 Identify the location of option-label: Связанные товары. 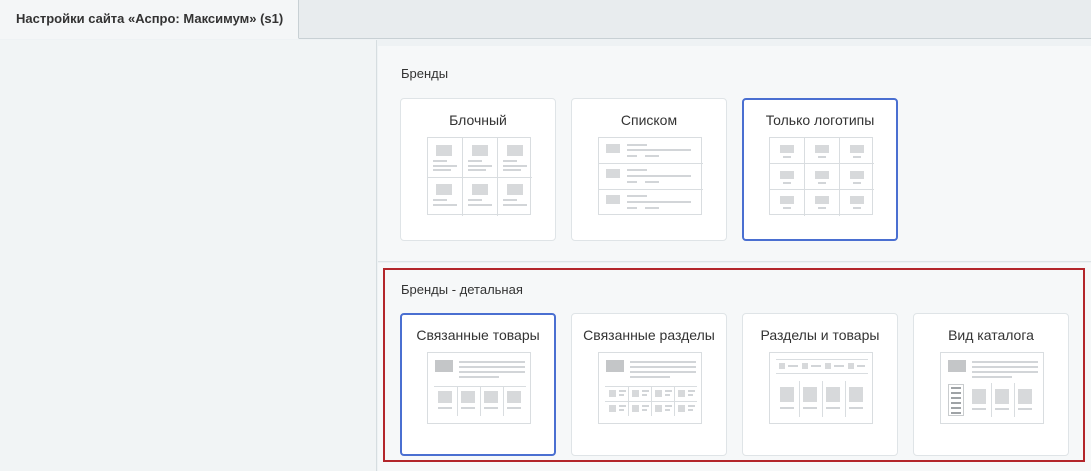
(478, 335).